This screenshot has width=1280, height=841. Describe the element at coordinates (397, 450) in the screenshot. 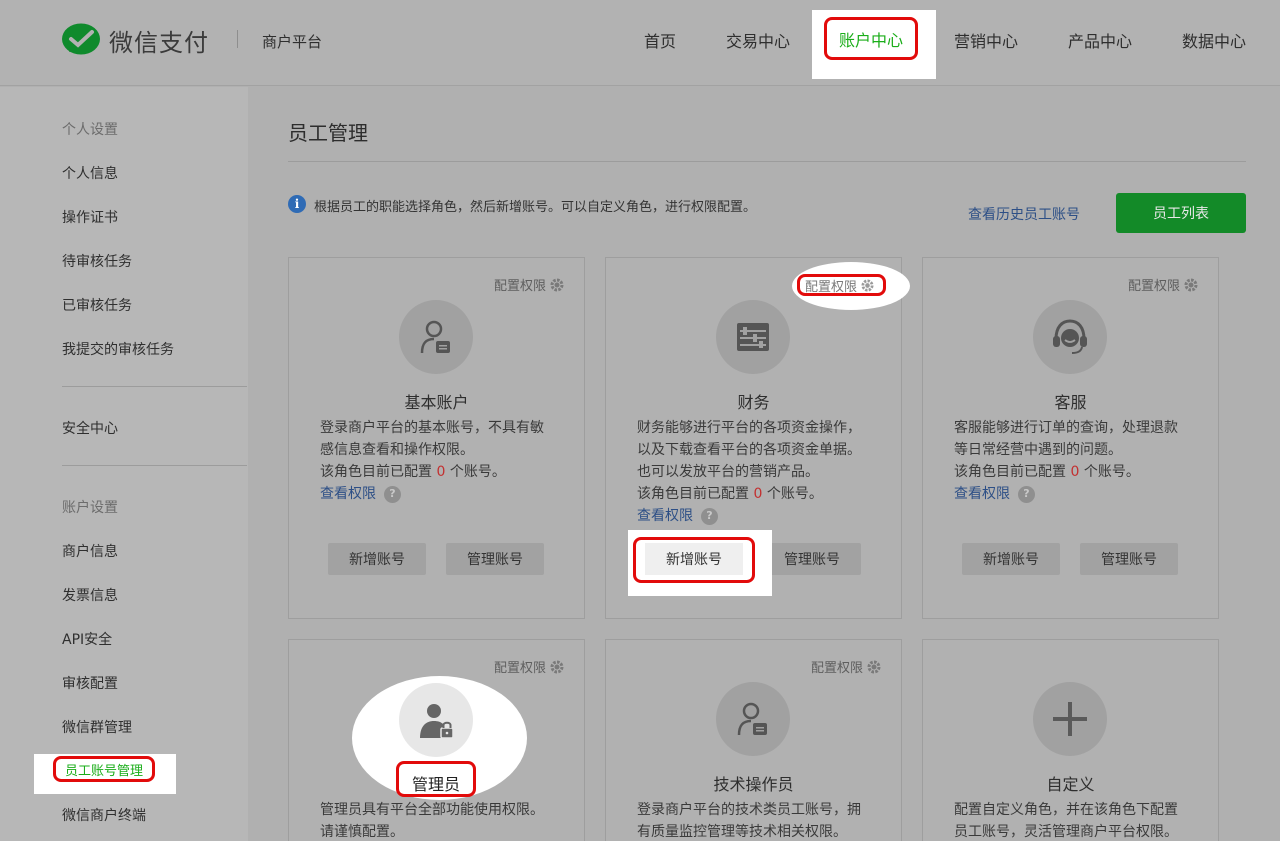

I see `desc-line: 感信息查看和操作权限。` at that location.